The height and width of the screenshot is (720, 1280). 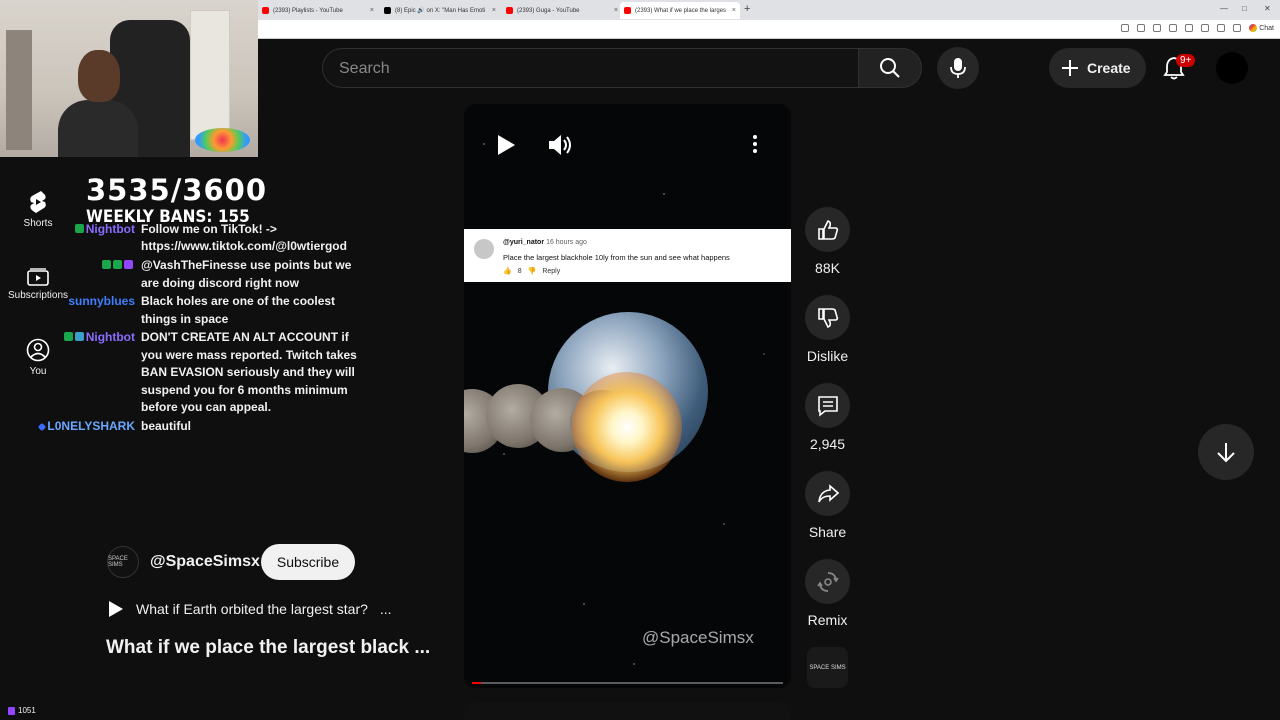 I want to click on remix-label: Remix, so click(x=827, y=620).